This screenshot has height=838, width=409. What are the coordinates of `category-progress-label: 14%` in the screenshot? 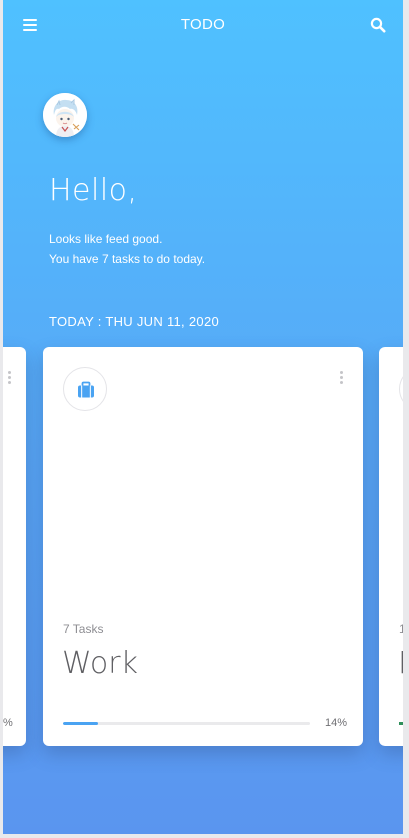 It's located at (335, 723).